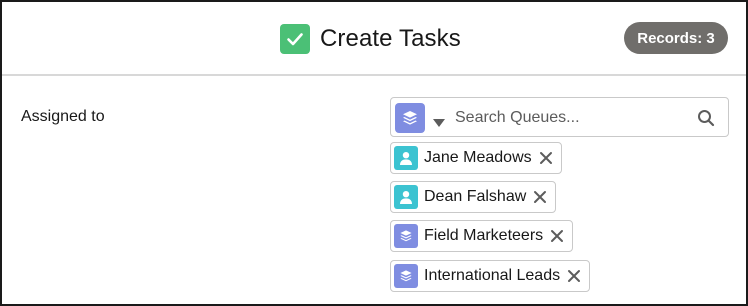  I want to click on pill-label: International Leads, so click(492, 275).